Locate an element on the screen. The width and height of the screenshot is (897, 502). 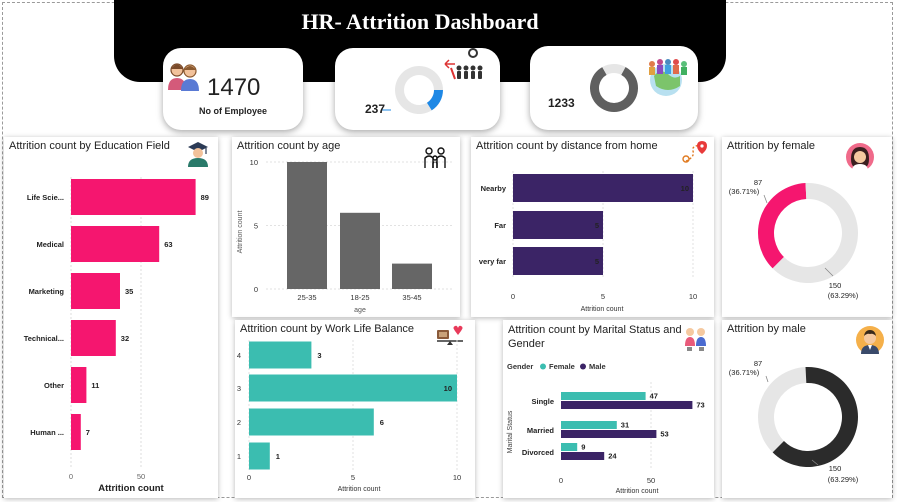
female-donut-chart: 87 (36.71%) 150 (63.29%) is located at coordinates (794, 239).